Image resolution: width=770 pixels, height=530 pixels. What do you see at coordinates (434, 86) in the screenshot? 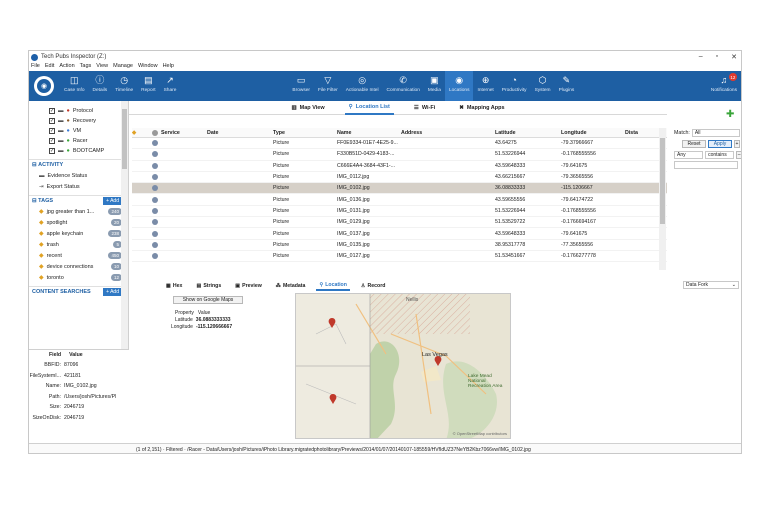
I see `media-button: ▣ Media` at bounding box center [434, 86].